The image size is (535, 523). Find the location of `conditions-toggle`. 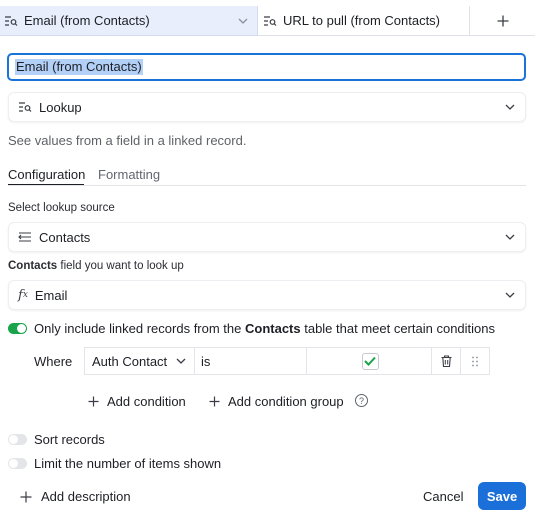

conditions-toggle is located at coordinates (17, 328).